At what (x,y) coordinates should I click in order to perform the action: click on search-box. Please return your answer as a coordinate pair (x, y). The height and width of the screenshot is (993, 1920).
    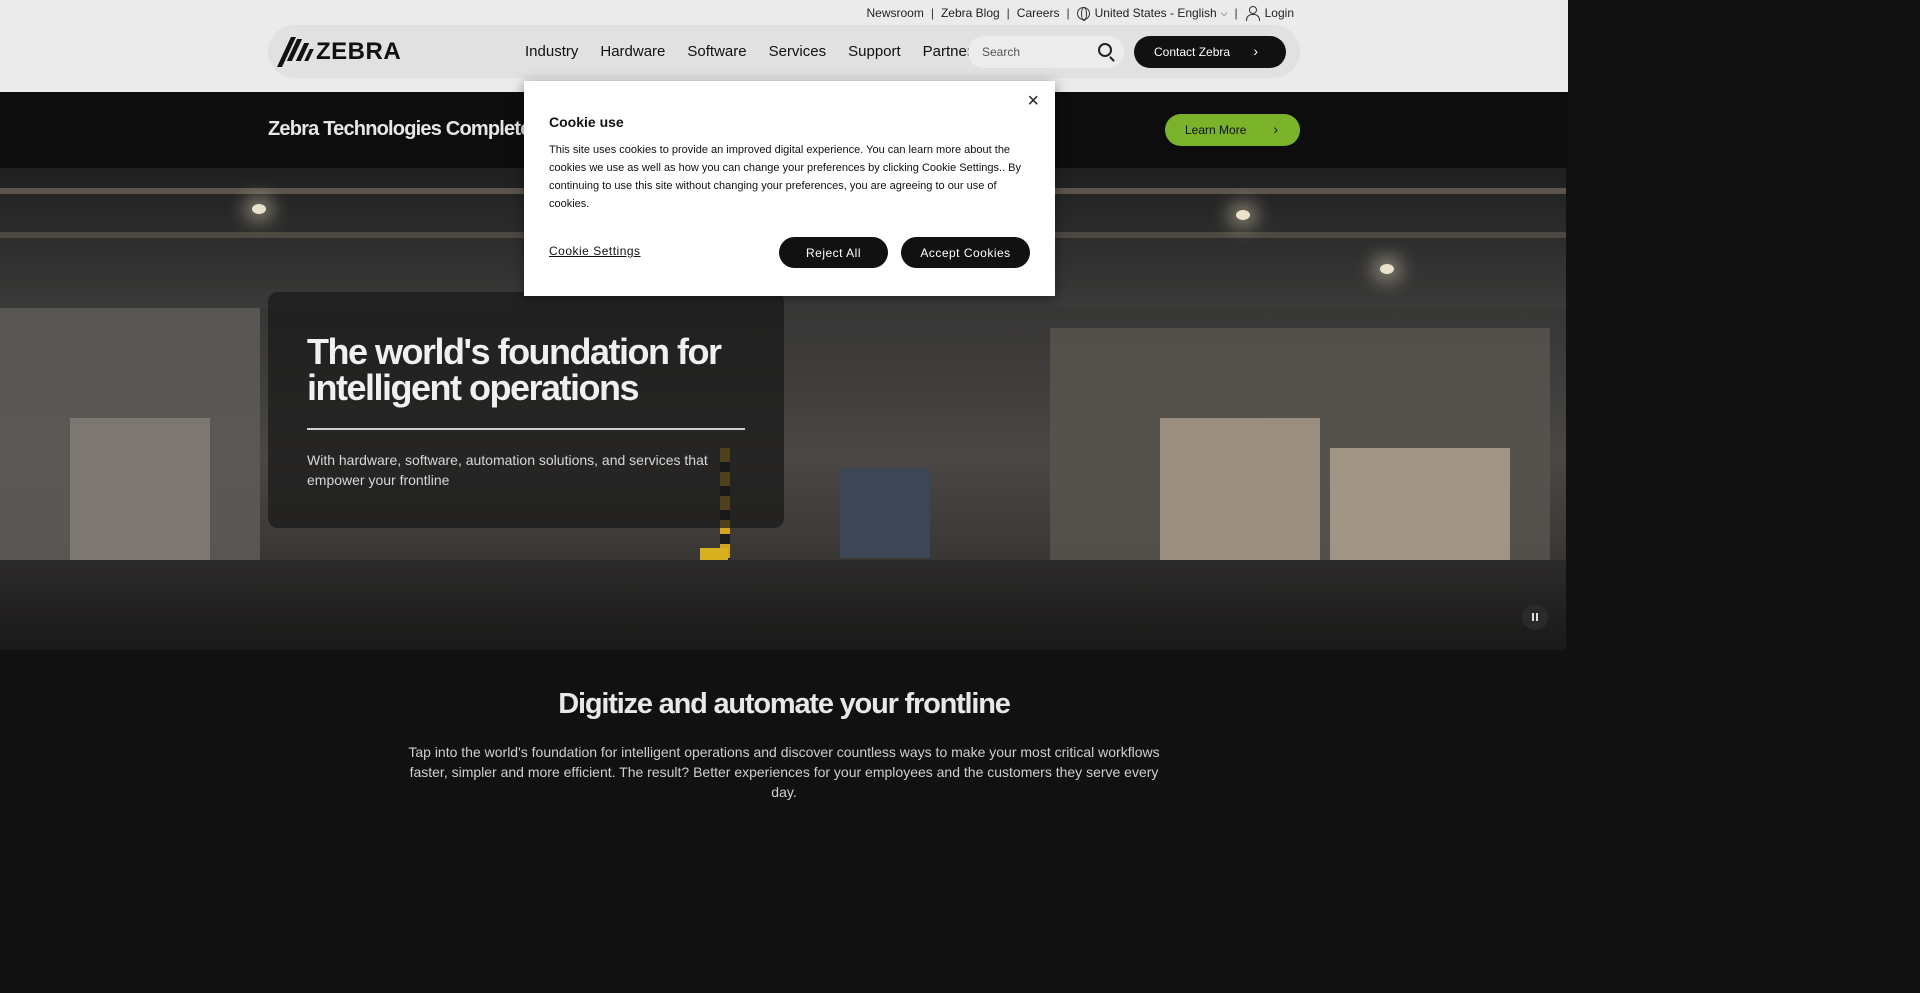
    Looking at the image, I should click on (1046, 52).